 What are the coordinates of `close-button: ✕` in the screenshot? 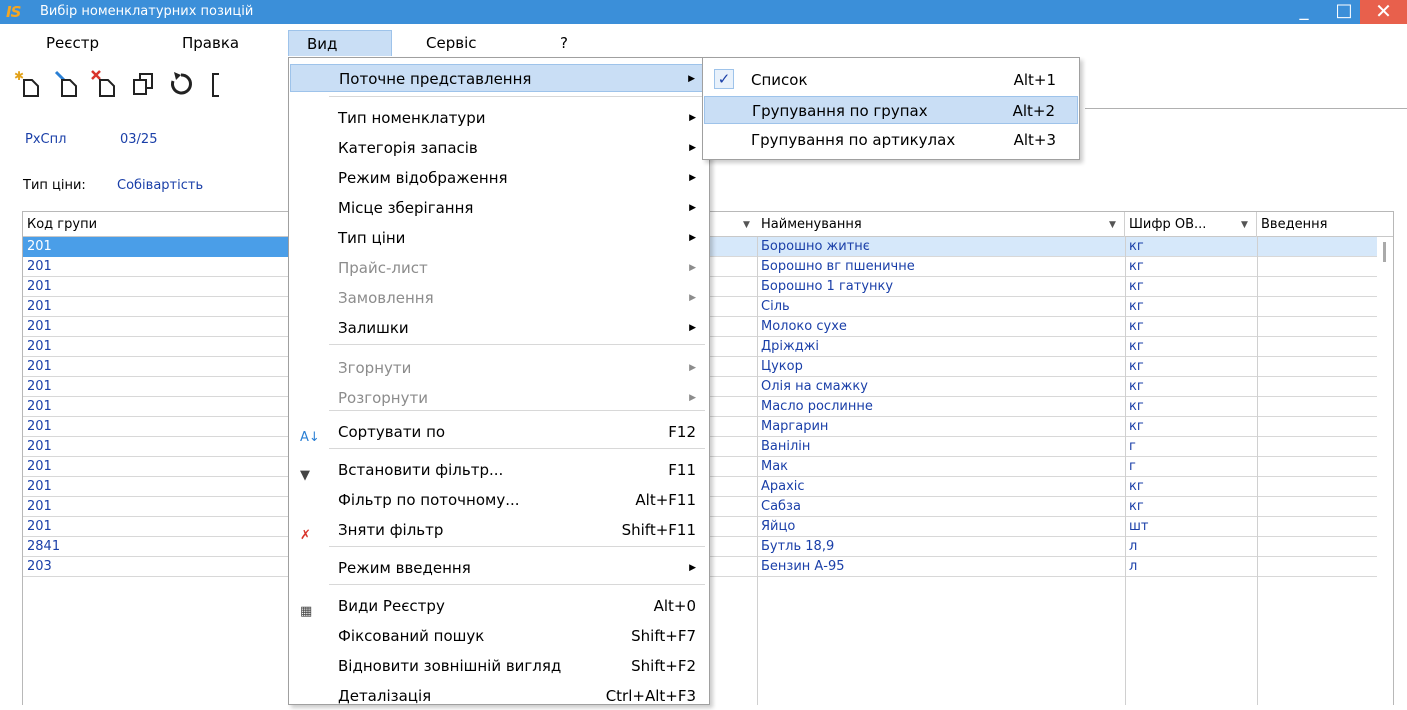 It's located at (1383, 12).